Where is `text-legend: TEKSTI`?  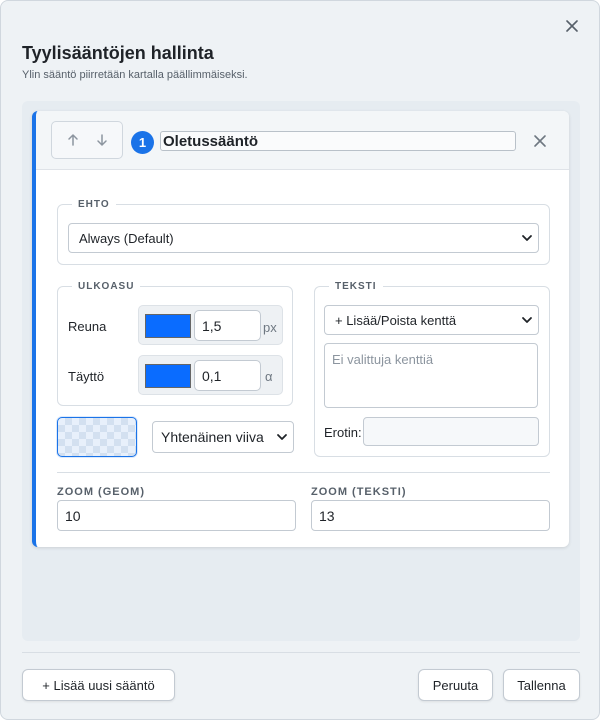 text-legend: TEKSTI is located at coordinates (356, 286).